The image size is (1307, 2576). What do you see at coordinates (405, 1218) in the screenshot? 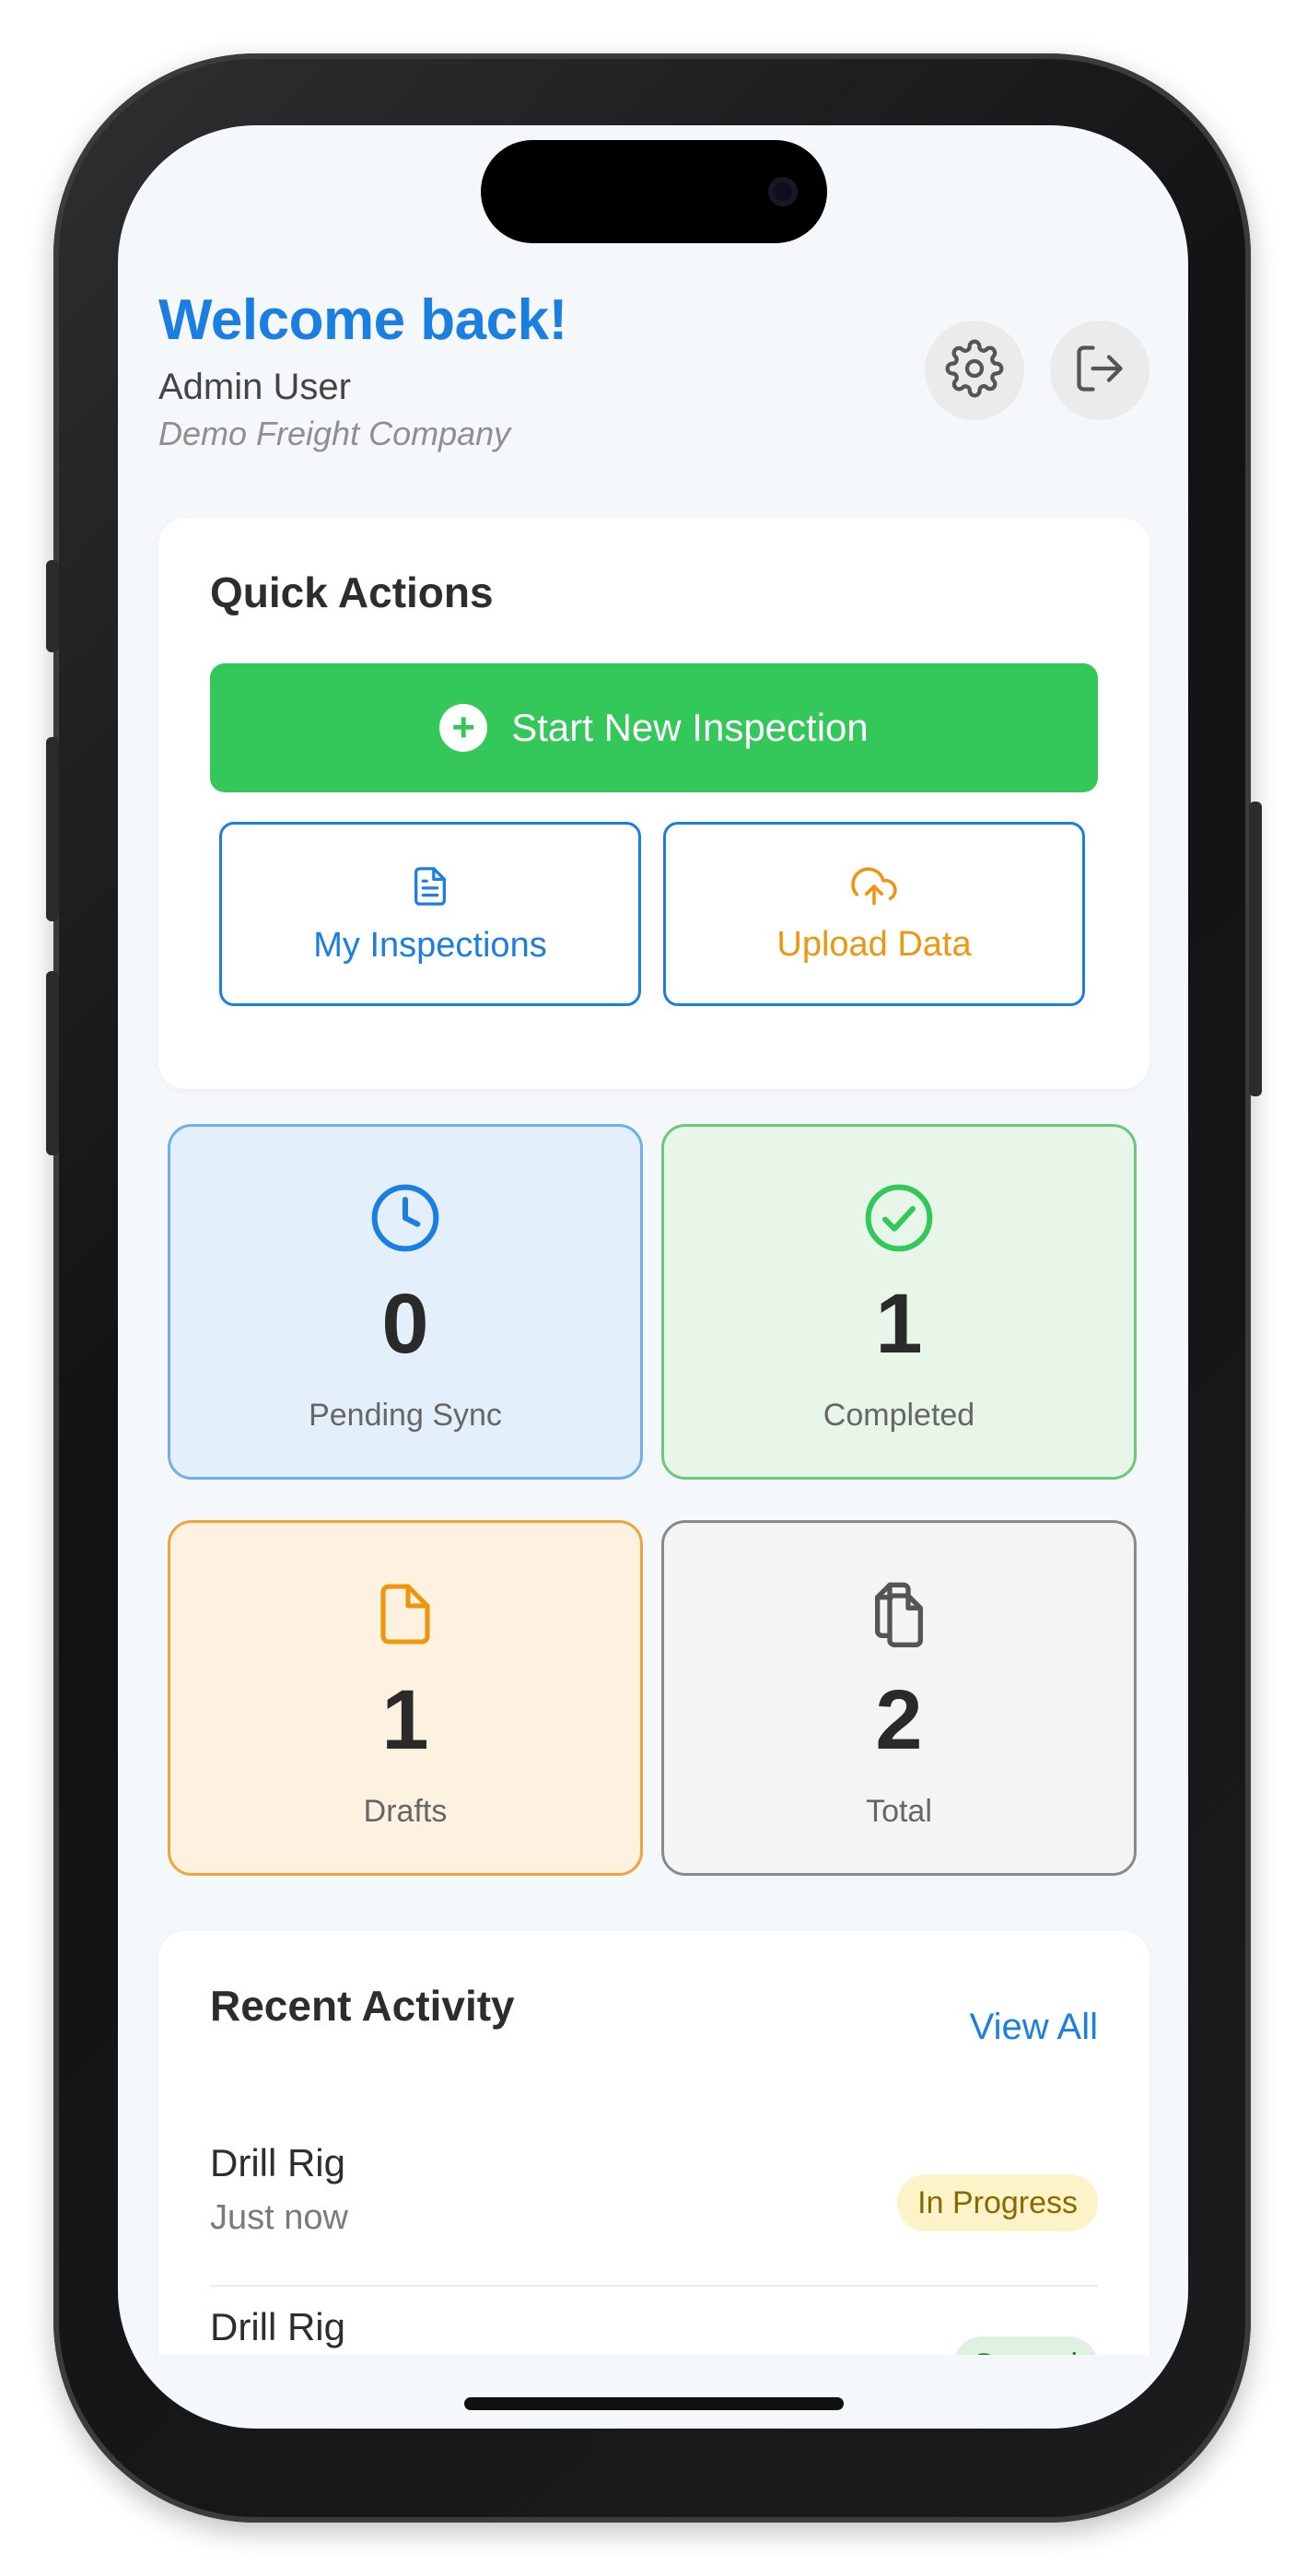
I see `clock-icon` at bounding box center [405, 1218].